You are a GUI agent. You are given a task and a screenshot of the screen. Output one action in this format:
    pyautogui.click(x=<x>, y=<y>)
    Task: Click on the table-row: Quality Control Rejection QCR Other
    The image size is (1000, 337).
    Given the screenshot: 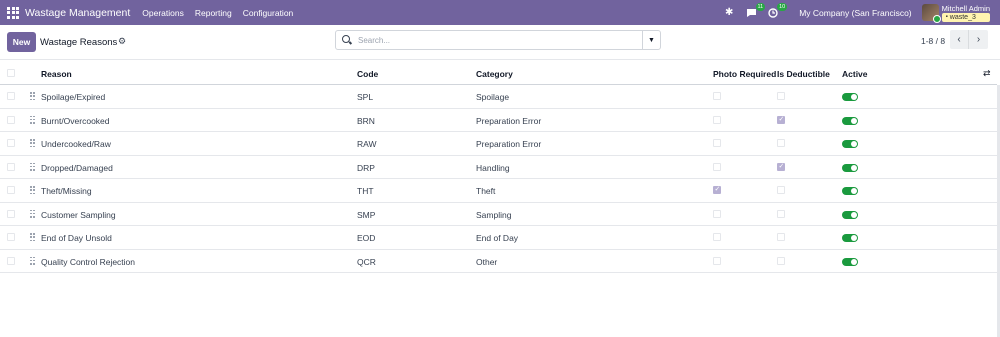 What is the action you would take?
    pyautogui.click(x=498, y=261)
    